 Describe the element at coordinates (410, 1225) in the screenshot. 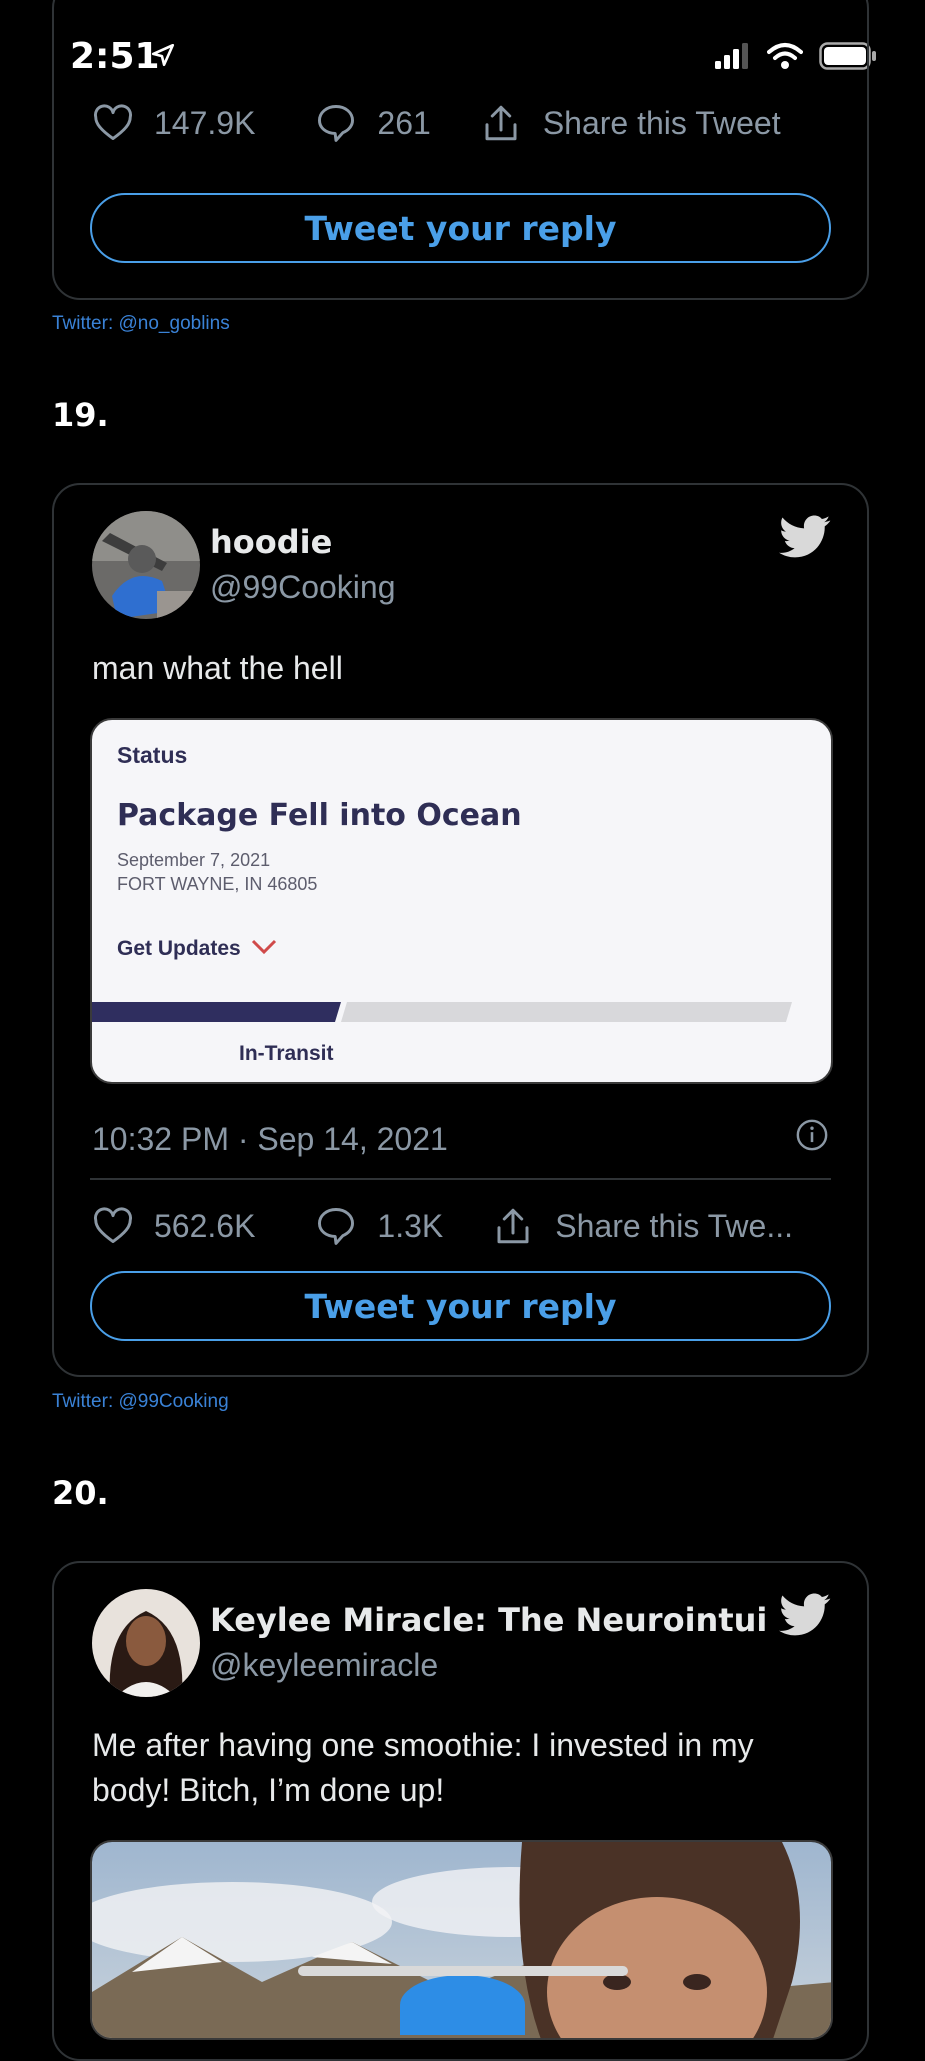

I see `reply-count: 1.3K` at that location.